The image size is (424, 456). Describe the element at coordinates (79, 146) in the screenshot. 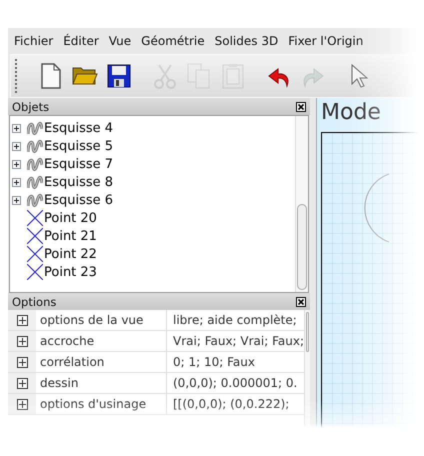

I see `tree-item: Esquisse 5` at that location.